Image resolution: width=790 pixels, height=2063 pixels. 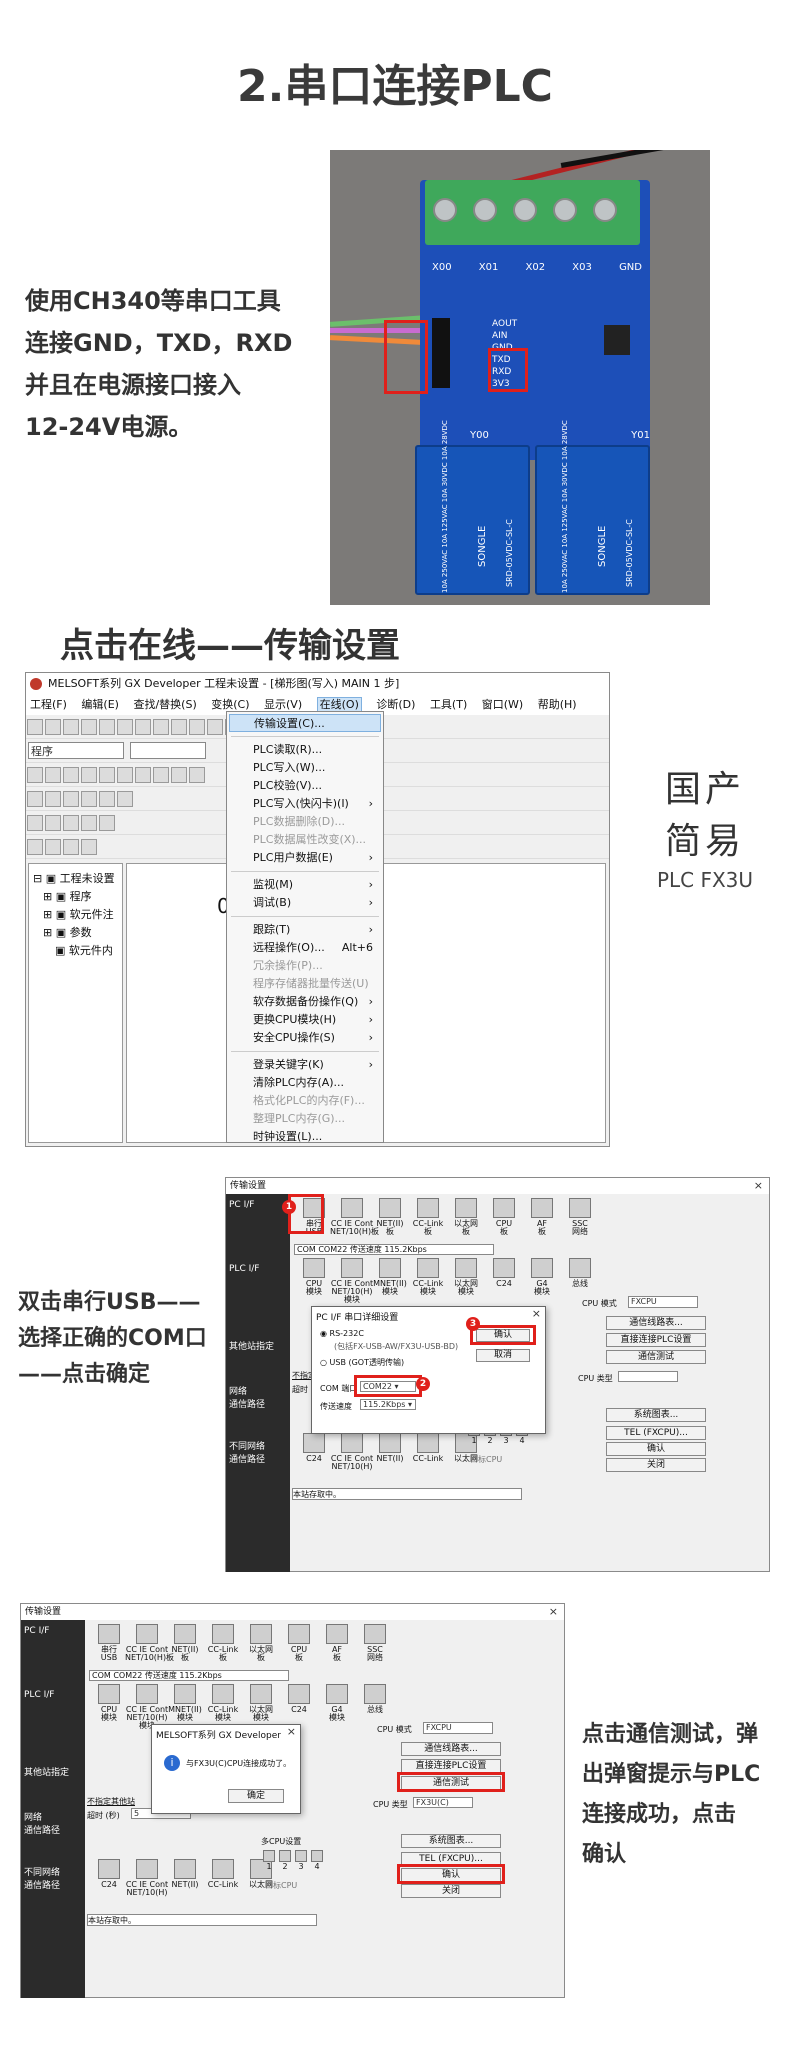 I want to click on statement-icon, so click(x=89, y=799).